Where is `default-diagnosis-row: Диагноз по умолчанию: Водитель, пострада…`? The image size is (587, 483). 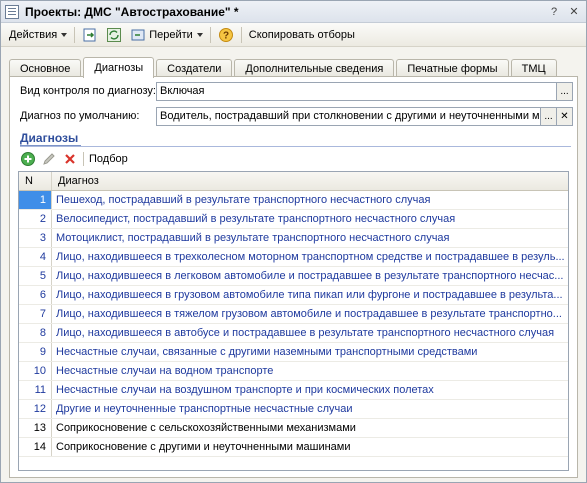 default-diagnosis-row: Диагноз по умолчанию: Водитель, пострада… is located at coordinates (296, 116).